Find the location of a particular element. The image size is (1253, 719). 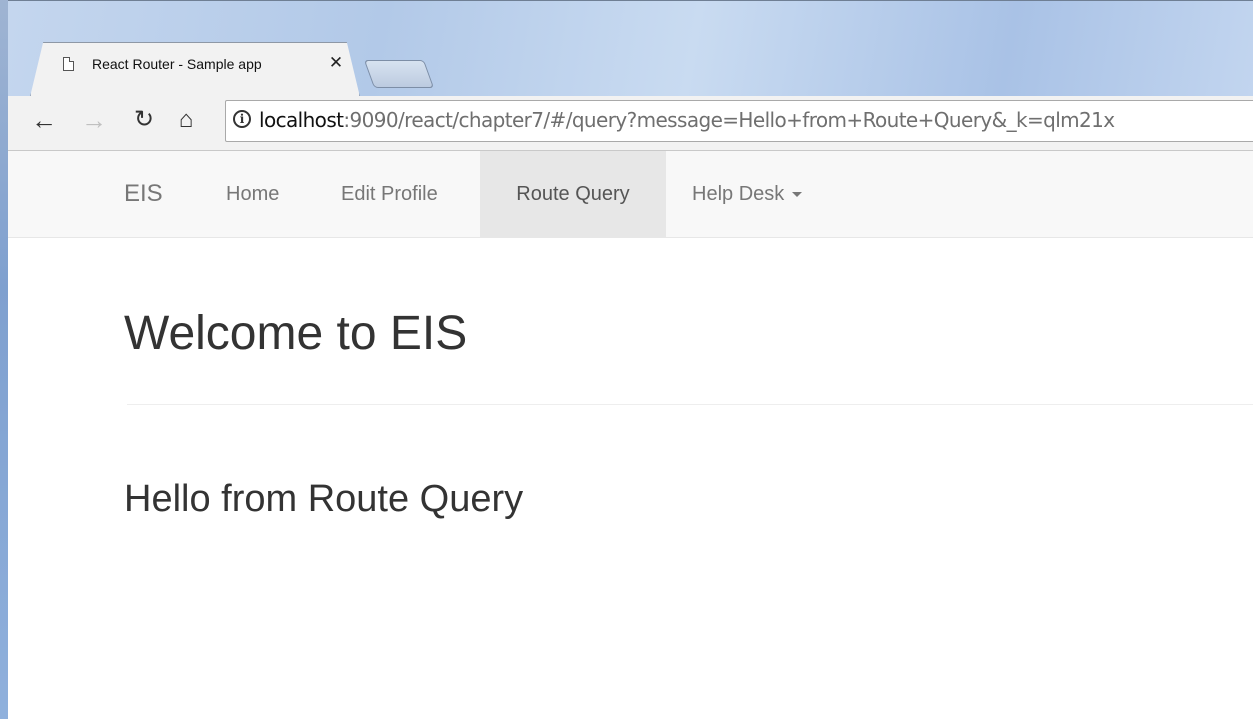

page-icon is located at coordinates (68, 64).